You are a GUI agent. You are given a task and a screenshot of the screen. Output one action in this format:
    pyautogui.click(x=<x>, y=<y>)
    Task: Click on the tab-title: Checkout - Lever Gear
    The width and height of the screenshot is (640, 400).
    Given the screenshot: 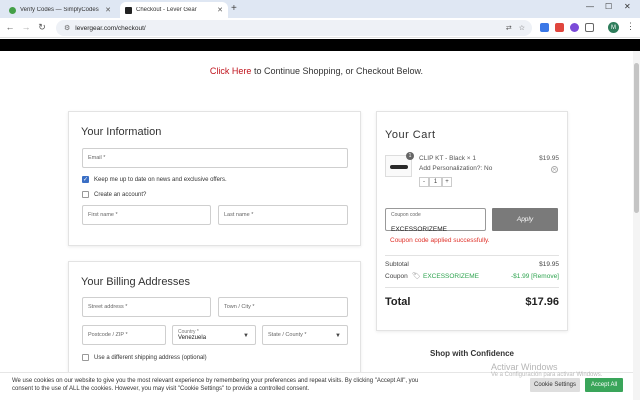 What is the action you would take?
    pyautogui.click(x=166, y=10)
    